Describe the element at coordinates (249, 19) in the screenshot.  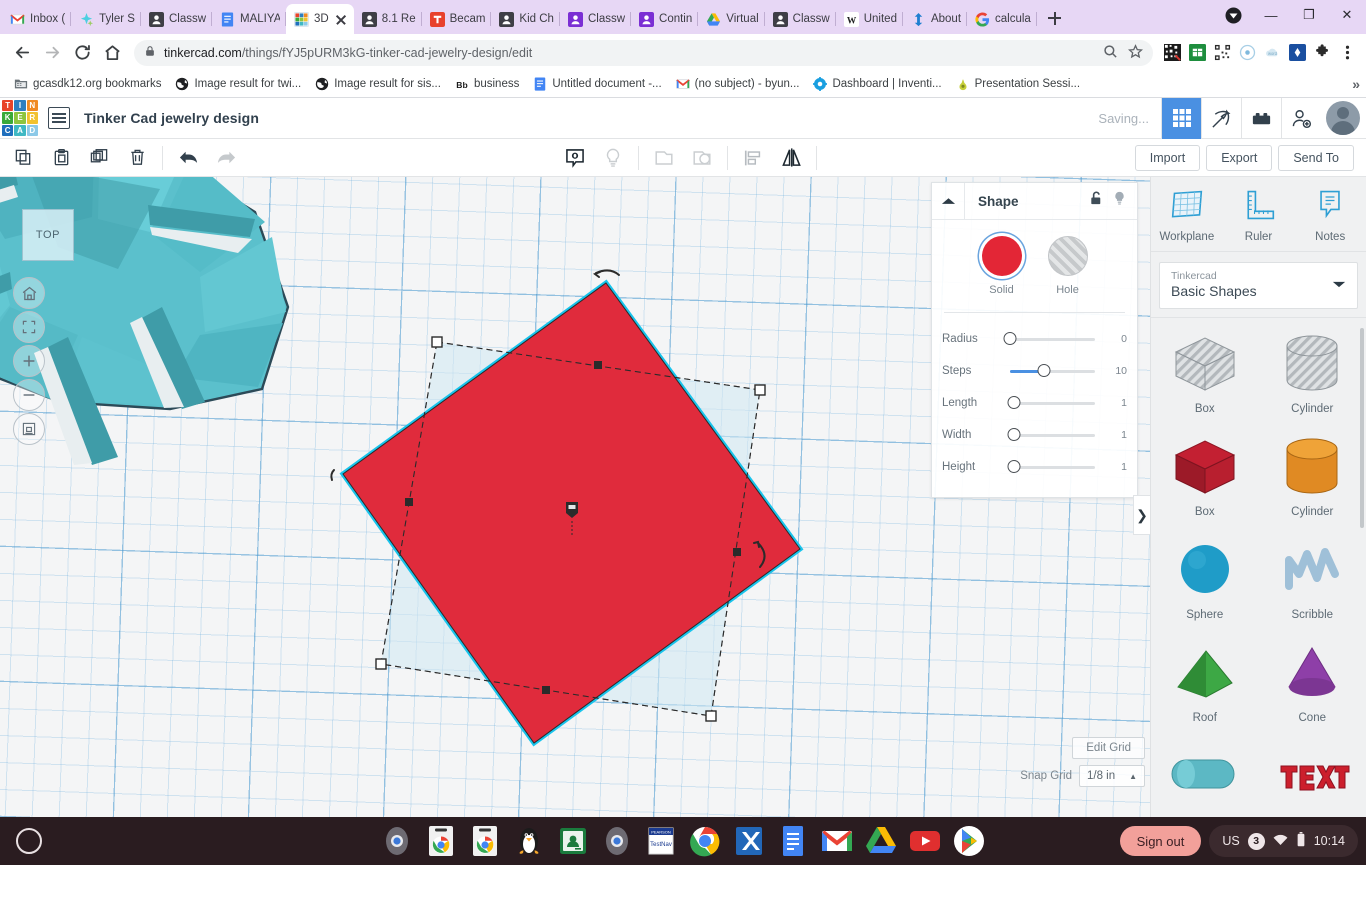
I see `browser-tab: MALIYA` at that location.